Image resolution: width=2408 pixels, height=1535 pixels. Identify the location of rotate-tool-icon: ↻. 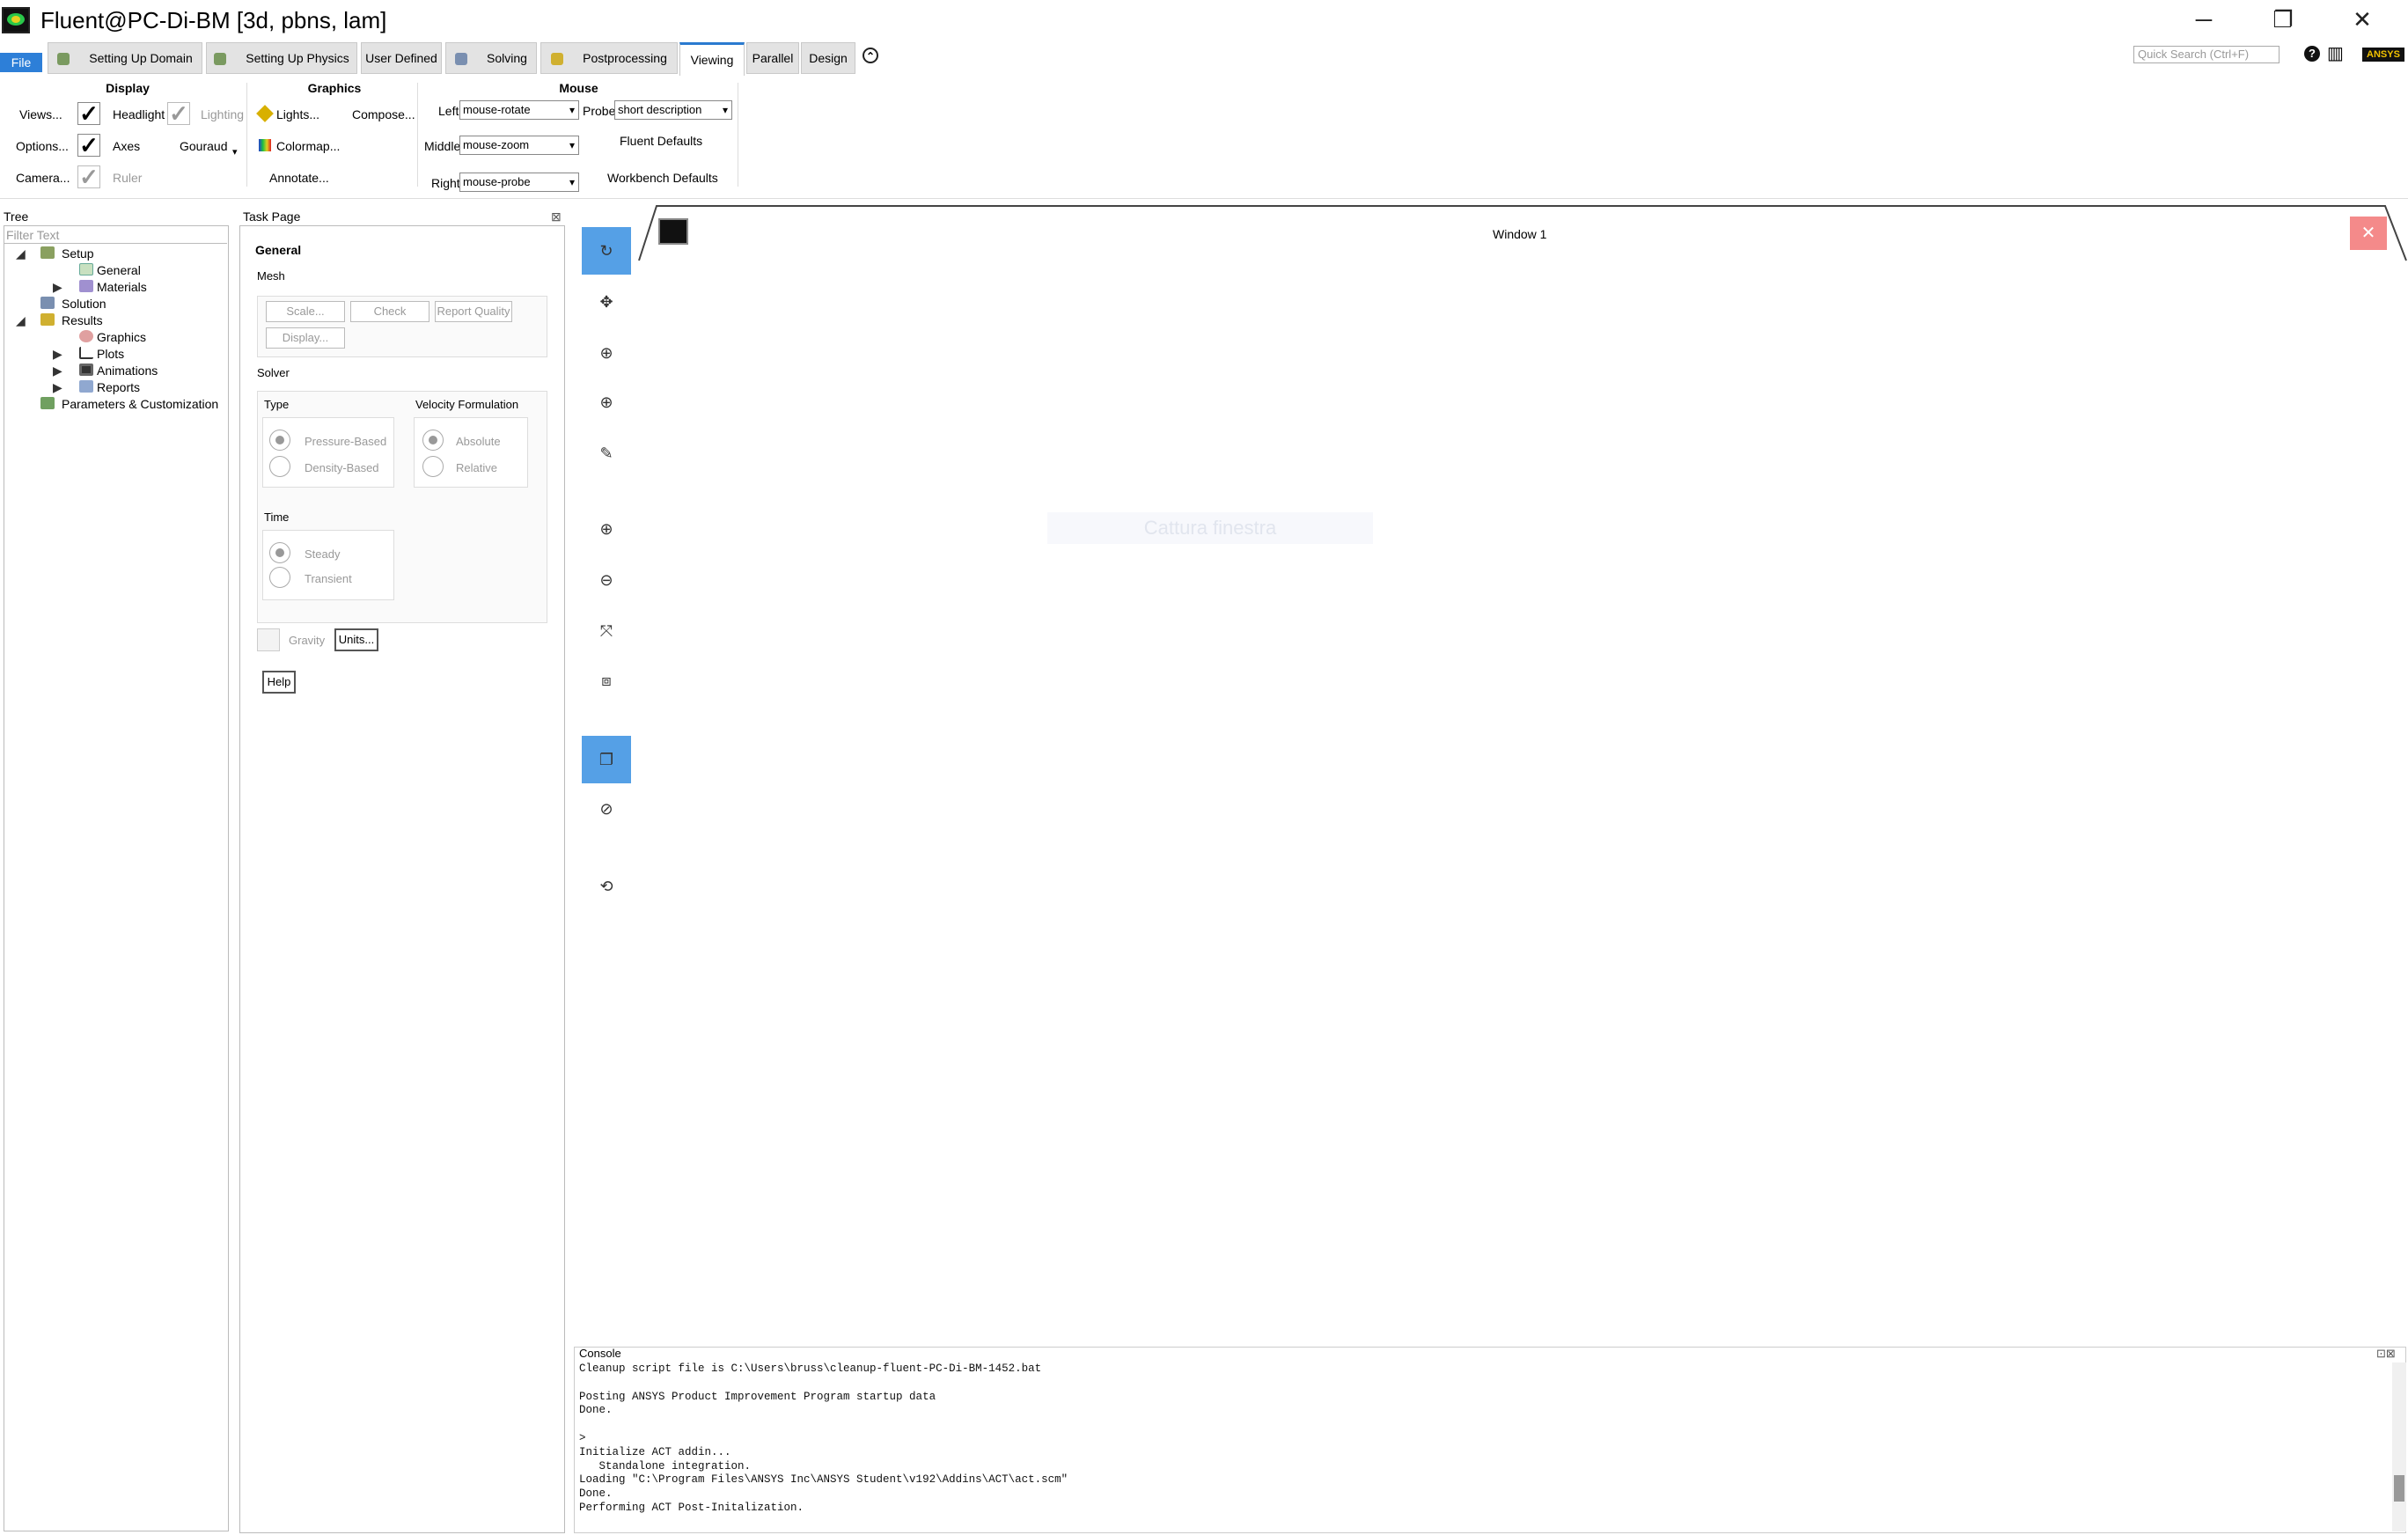
(606, 251).